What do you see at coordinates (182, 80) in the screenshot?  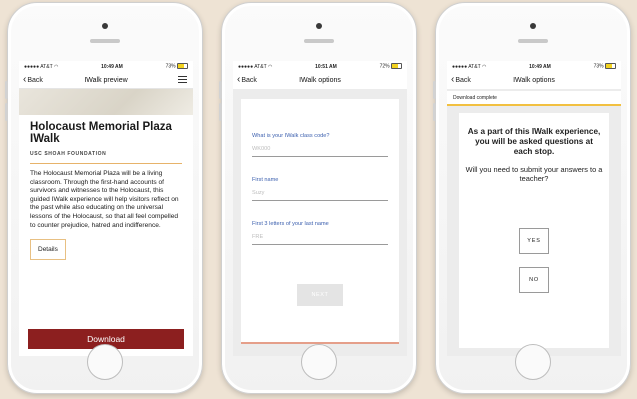 I see `hamburger-menu-icon` at bounding box center [182, 80].